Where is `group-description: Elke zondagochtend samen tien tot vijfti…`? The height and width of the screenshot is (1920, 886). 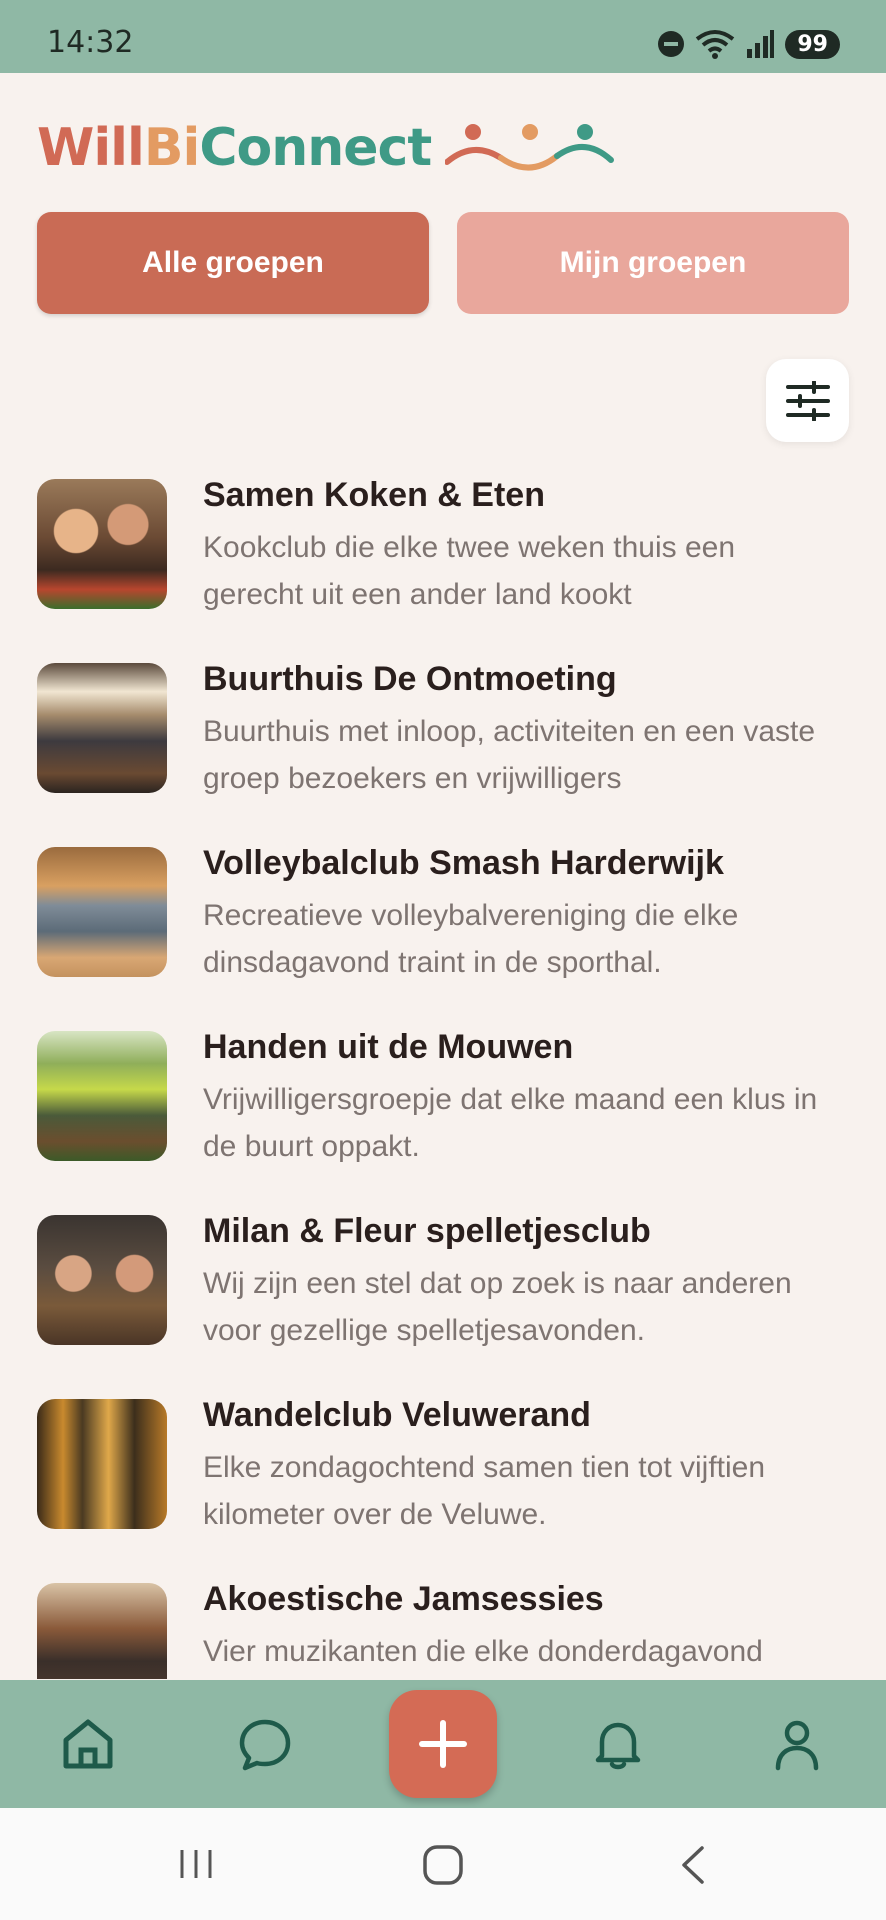
group-description: Elke zondagochtend samen tien tot vijfti… is located at coordinates (484, 1491).